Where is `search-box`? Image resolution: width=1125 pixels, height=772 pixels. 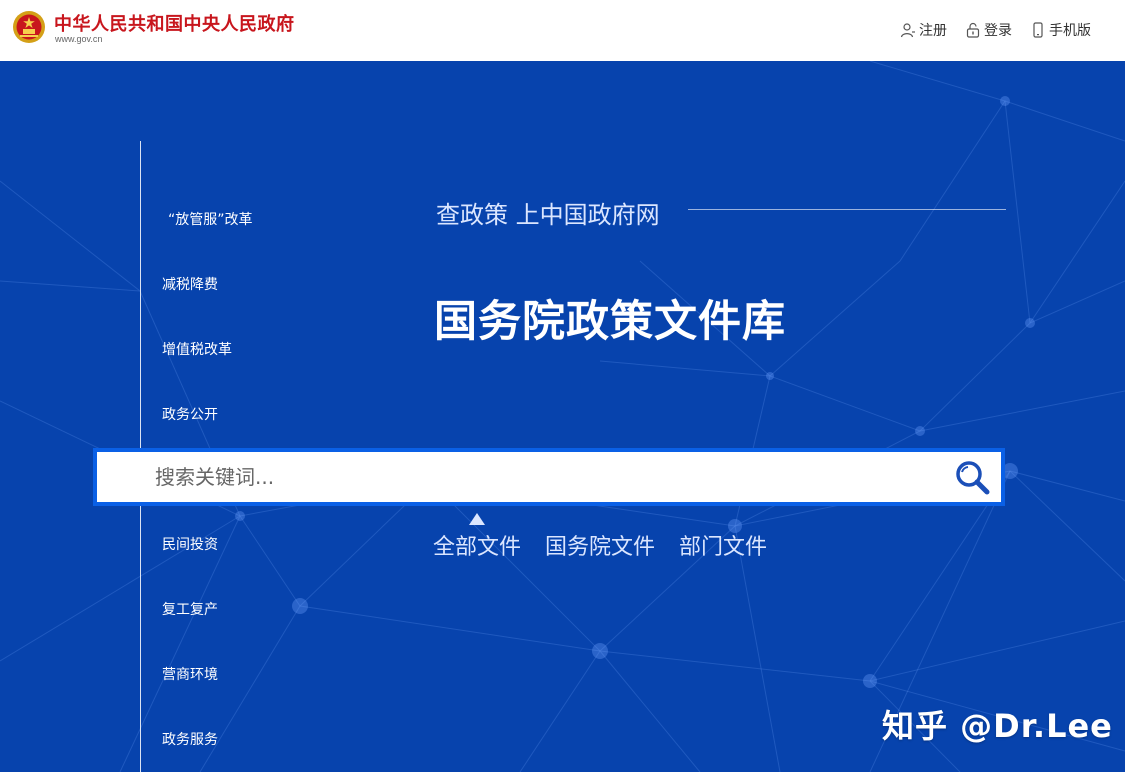 search-box is located at coordinates (549, 477).